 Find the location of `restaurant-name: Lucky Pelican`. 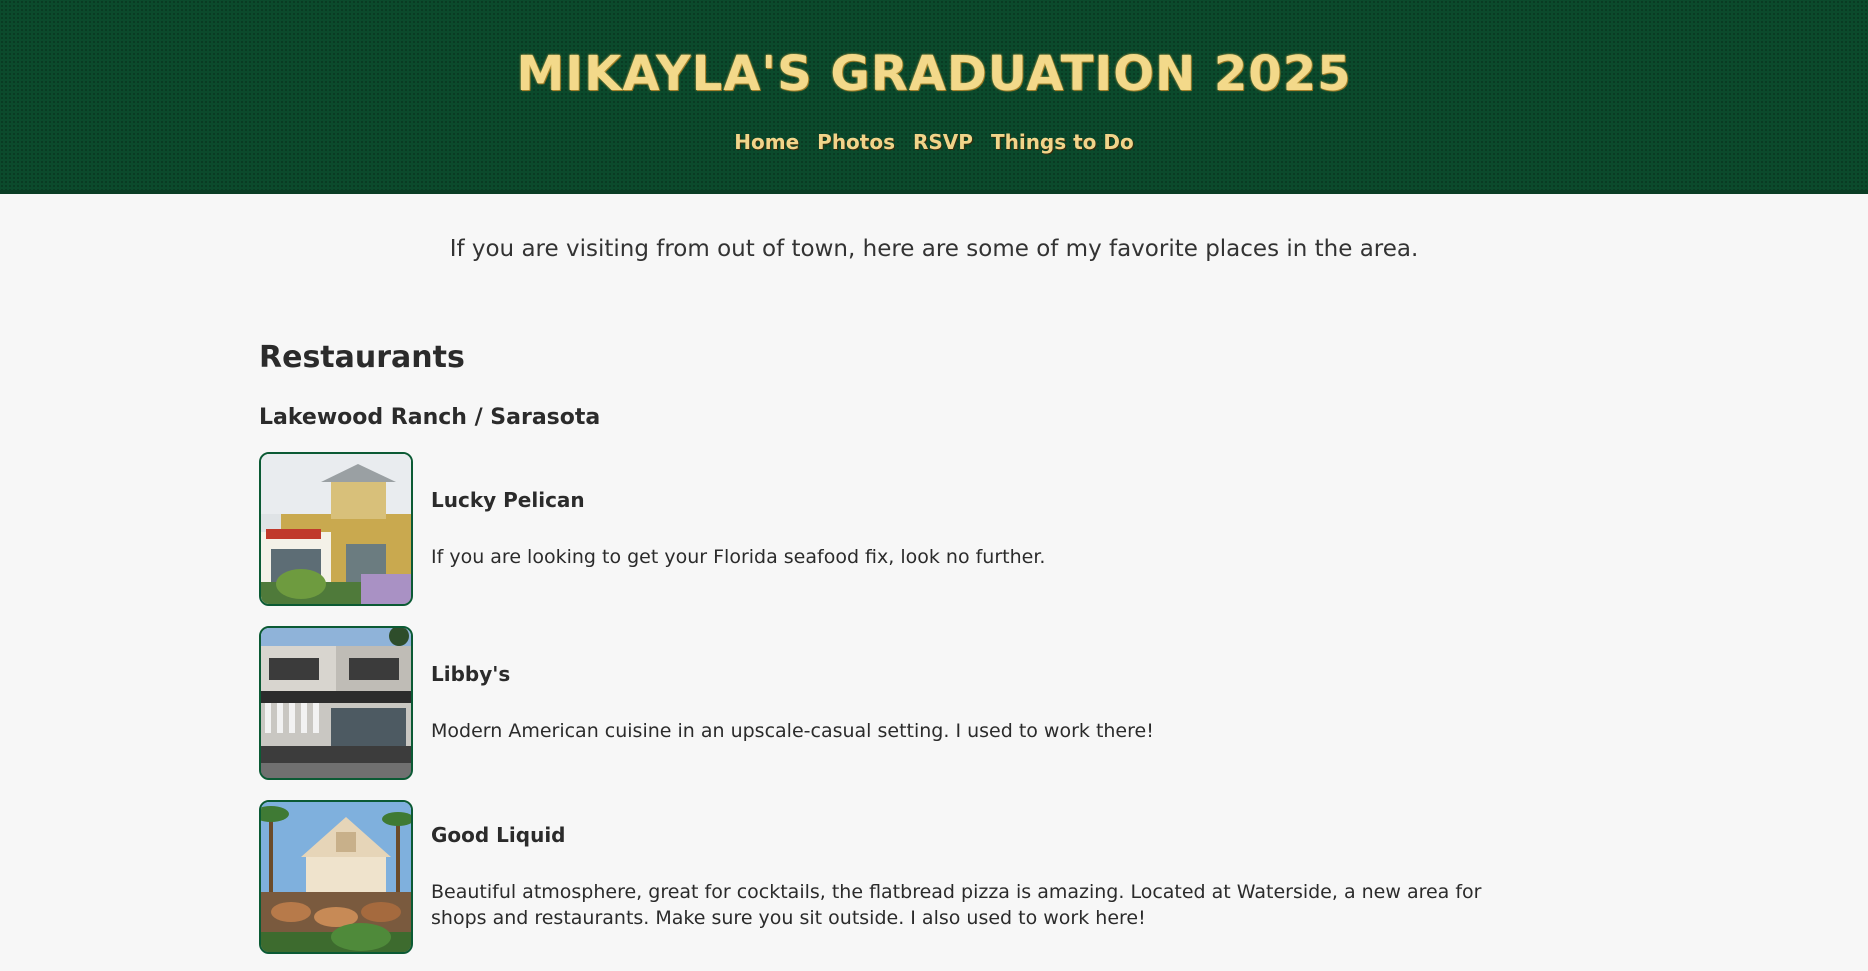

restaurant-name: Lucky Pelican is located at coordinates (508, 500).